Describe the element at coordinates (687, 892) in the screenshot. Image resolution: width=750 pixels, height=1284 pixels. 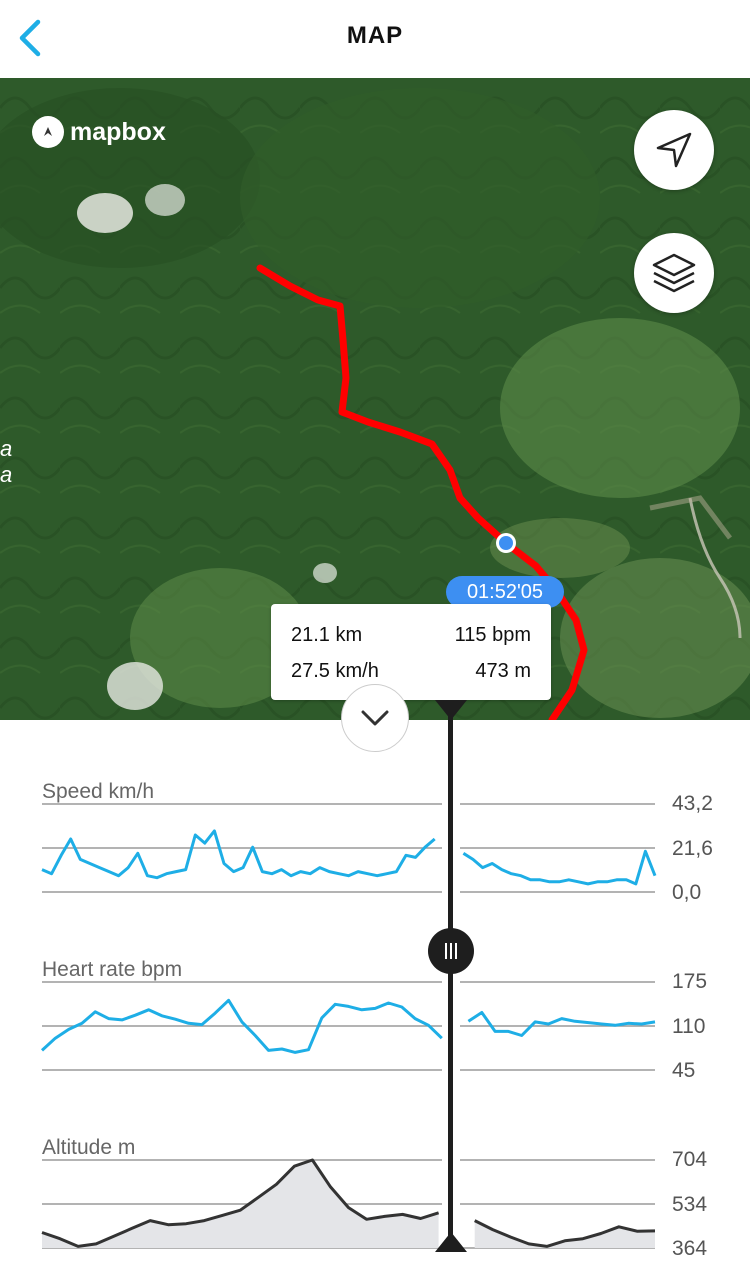
I see `speed-tick-min: 0,0` at that location.